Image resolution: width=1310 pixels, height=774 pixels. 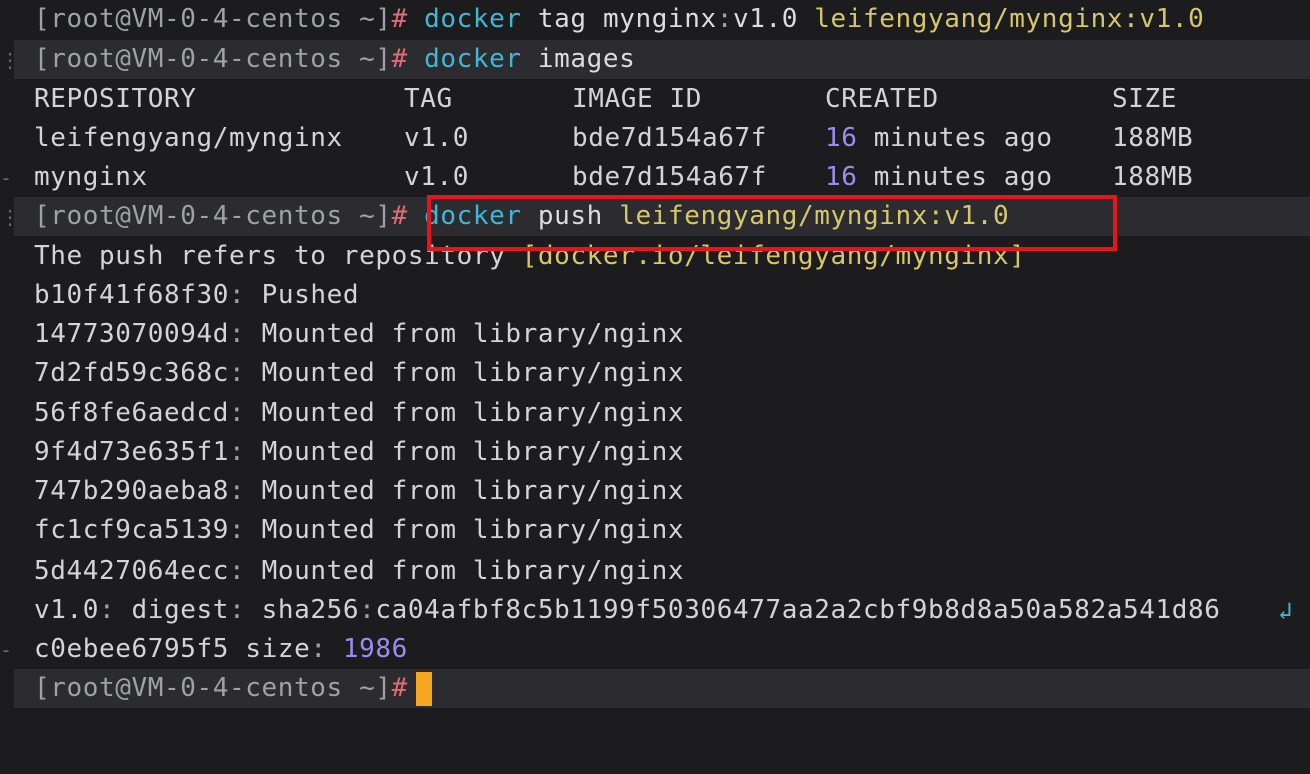 I want to click on column-header-tag: TAG, so click(x=428, y=99).